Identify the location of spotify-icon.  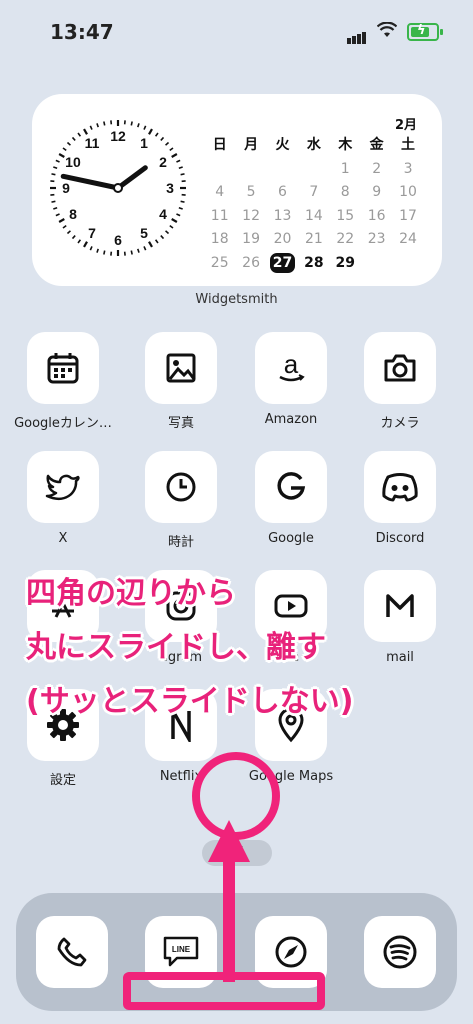
(400, 952).